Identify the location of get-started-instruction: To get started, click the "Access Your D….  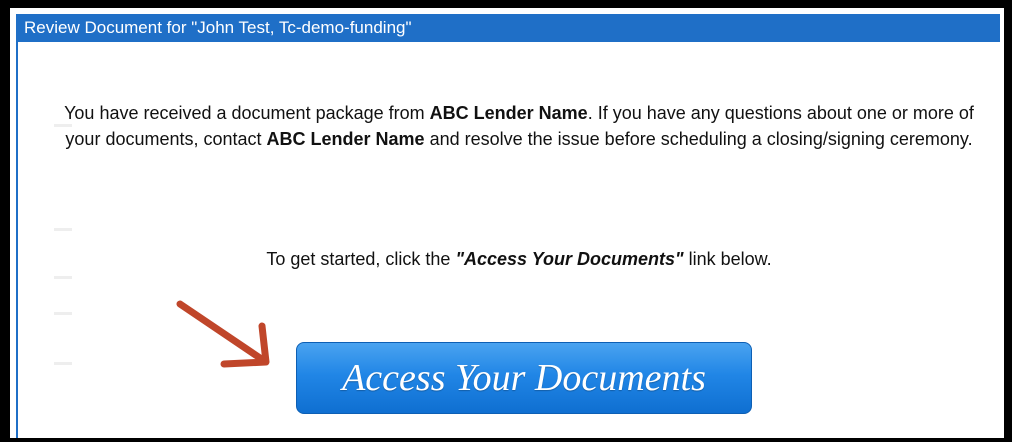
(519, 259).